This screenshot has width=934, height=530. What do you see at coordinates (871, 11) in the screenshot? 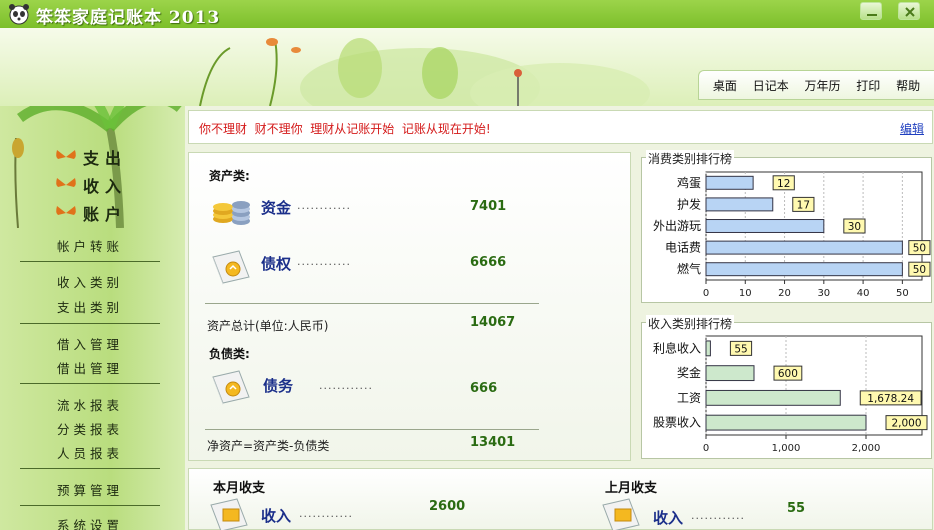
I see `minimize-button` at bounding box center [871, 11].